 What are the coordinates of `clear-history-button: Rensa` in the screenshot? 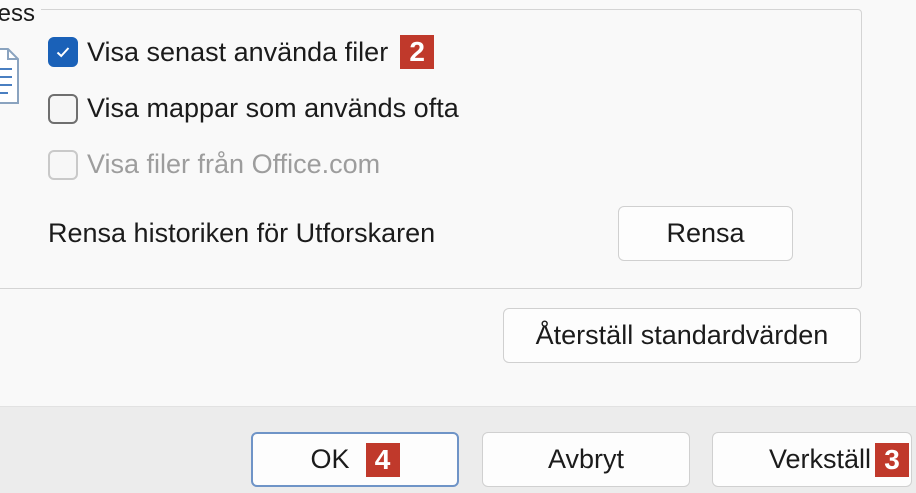 It's located at (705, 233).